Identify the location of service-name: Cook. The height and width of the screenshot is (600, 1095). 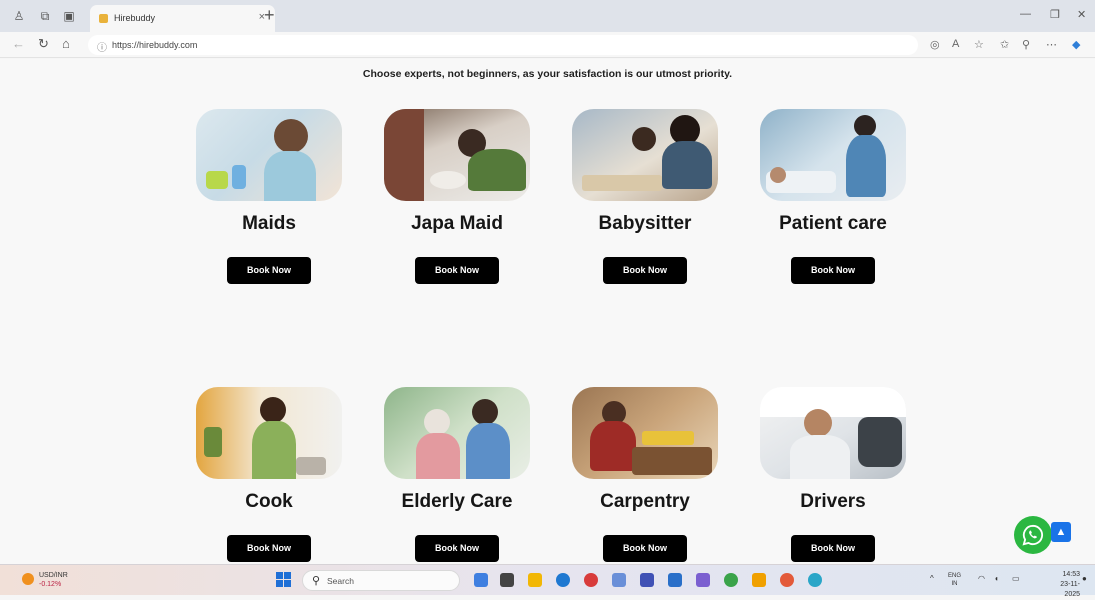
(269, 501).